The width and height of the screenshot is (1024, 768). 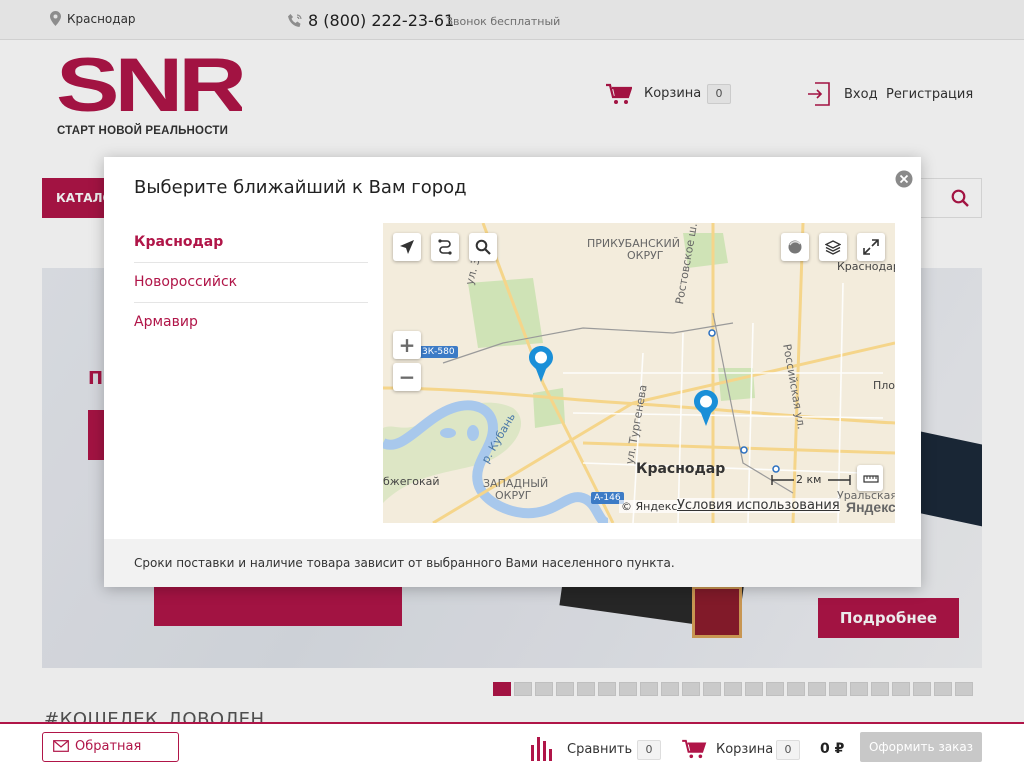 What do you see at coordinates (513, 495) in the screenshot?
I see `map-label-district-west-2: ОКРУГ` at bounding box center [513, 495].